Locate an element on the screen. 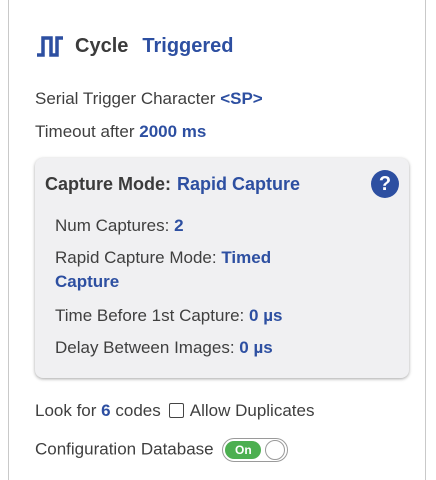 The height and width of the screenshot is (480, 436). look-for-suffix: codes is located at coordinates (138, 410).